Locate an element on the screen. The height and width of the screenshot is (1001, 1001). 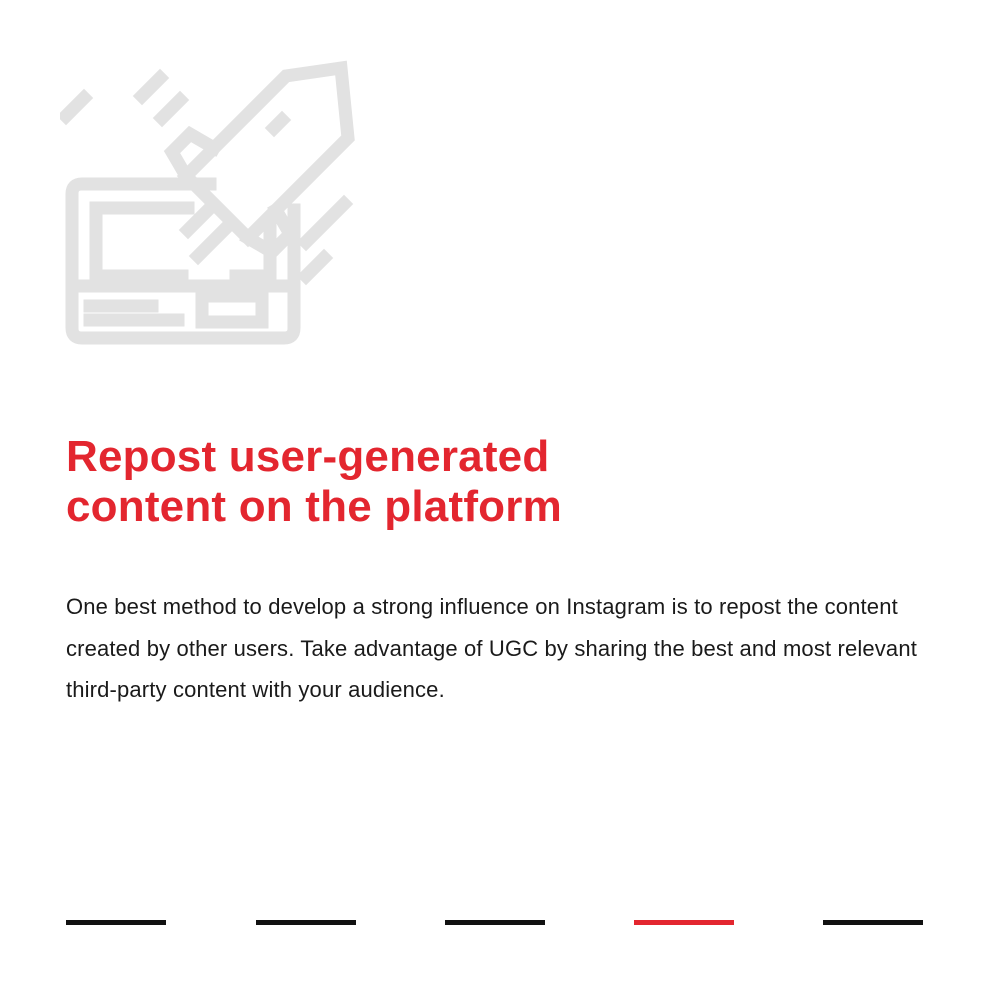
slide-pager is located at coordinates (500, 923).